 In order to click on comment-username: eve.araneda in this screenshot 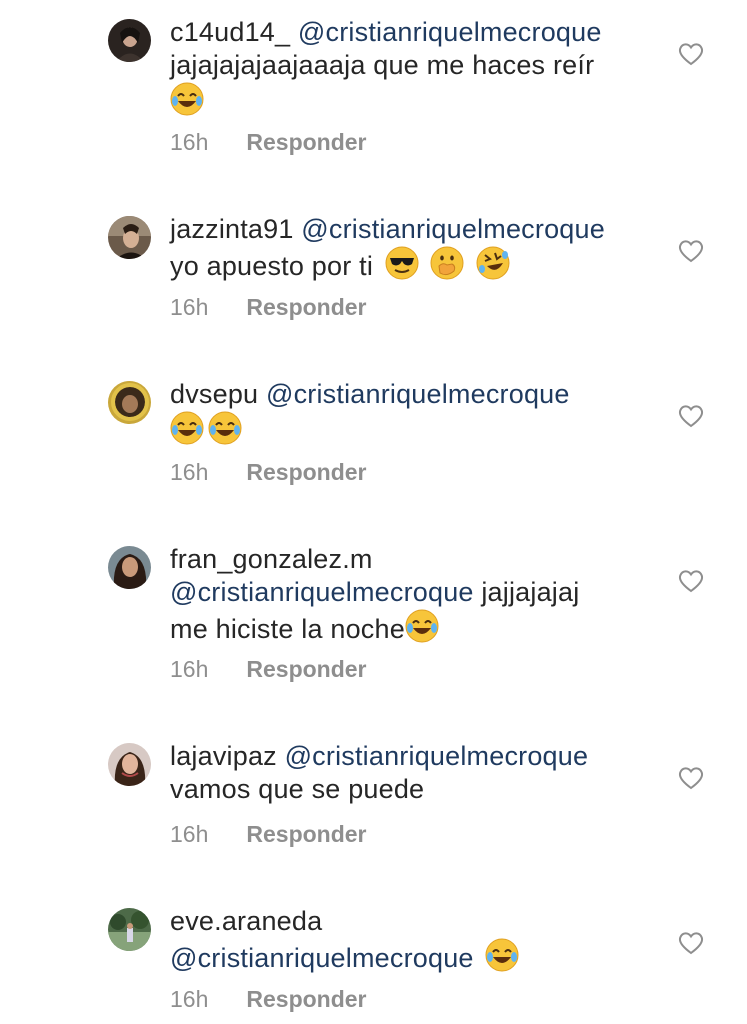, I will do `click(246, 921)`.